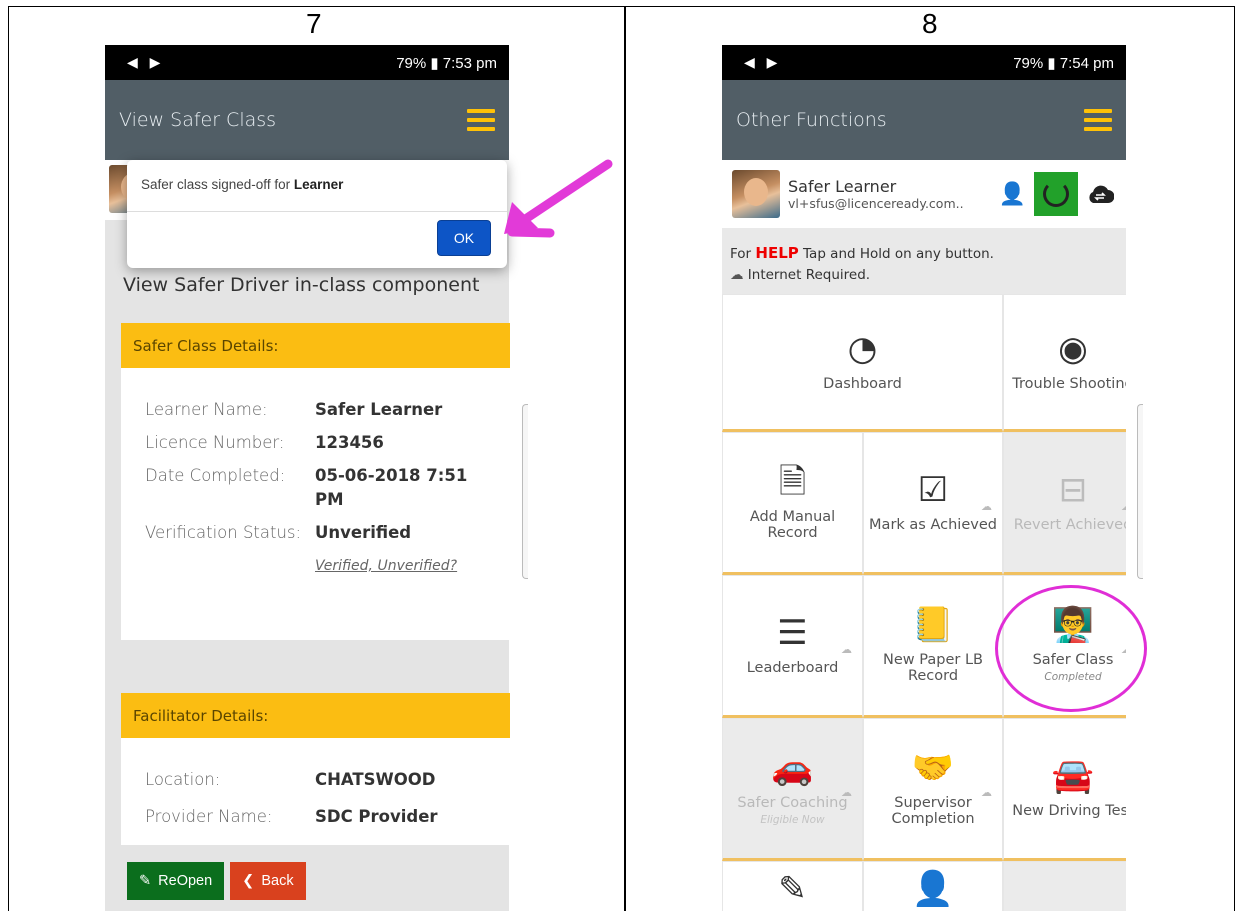  Describe the element at coordinates (290, 779) in the screenshot. I see `detail-row: Location: CHATSWOOD` at that location.